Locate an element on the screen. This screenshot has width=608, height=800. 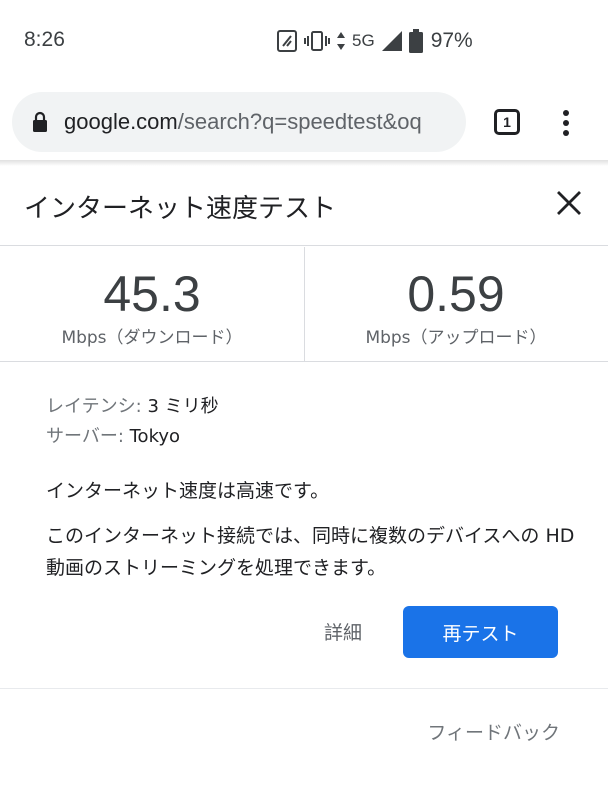
speed-summary: インターネット速度は高速です。 is located at coordinates (188, 491).